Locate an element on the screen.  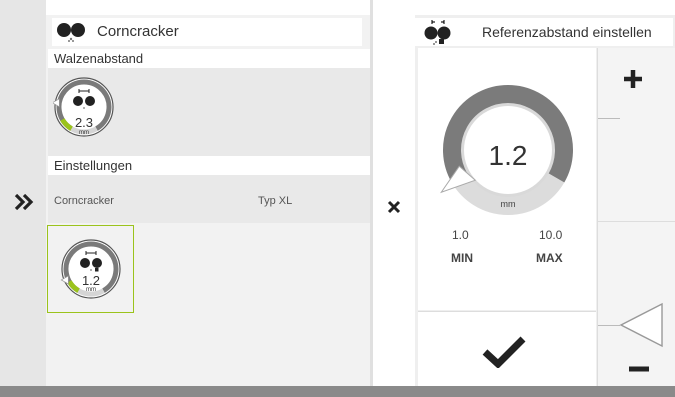
corncracker-header: Corncracker is located at coordinates (207, 32).